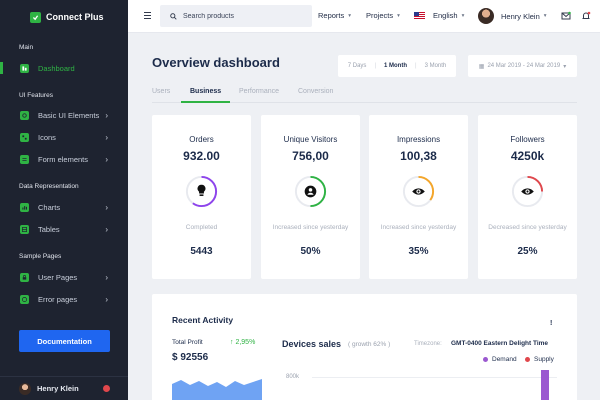 Image resolution: width=600 pixels, height=400 pixels. I want to click on tab-users: Users, so click(161, 91).